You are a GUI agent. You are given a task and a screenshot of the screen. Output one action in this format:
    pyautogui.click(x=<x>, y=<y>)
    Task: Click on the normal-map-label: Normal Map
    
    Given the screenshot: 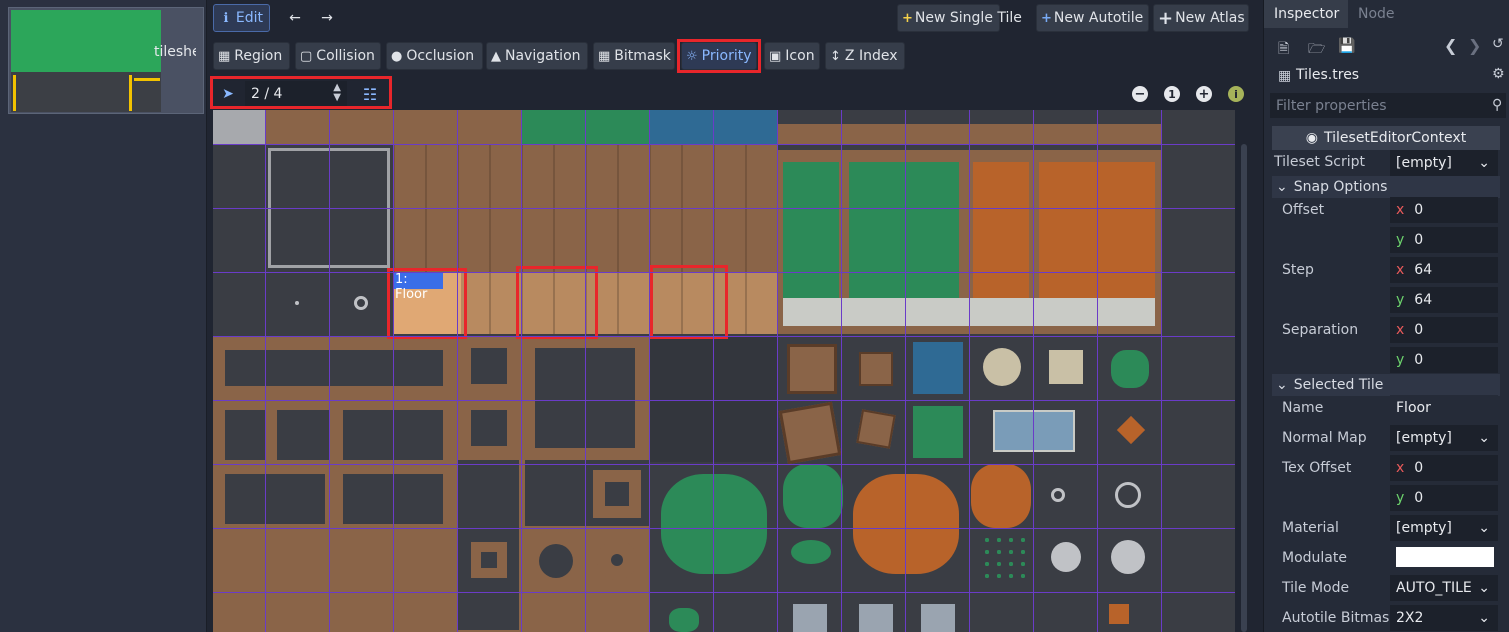 What is the action you would take?
    pyautogui.click(x=1324, y=438)
    